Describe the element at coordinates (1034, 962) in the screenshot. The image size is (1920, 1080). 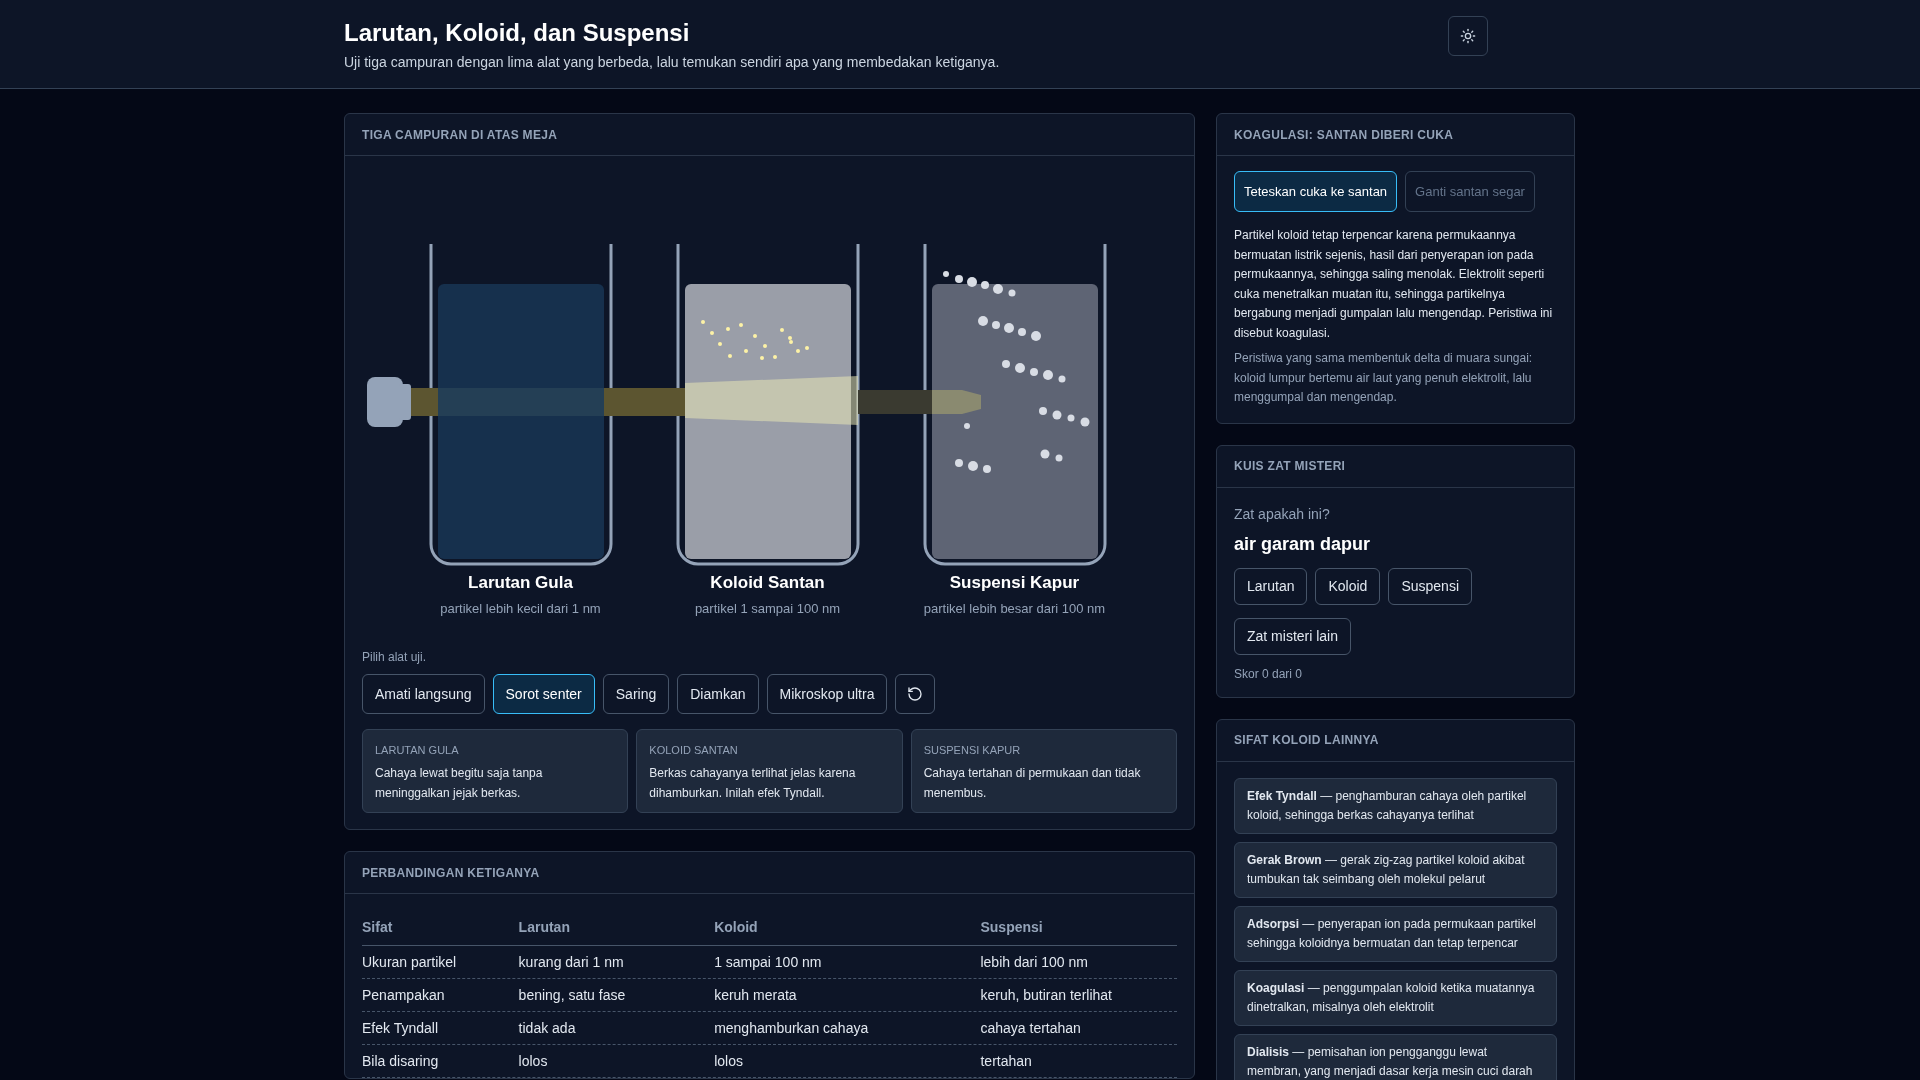
I see `table-cell-text: lebih dari 100 nm` at that location.